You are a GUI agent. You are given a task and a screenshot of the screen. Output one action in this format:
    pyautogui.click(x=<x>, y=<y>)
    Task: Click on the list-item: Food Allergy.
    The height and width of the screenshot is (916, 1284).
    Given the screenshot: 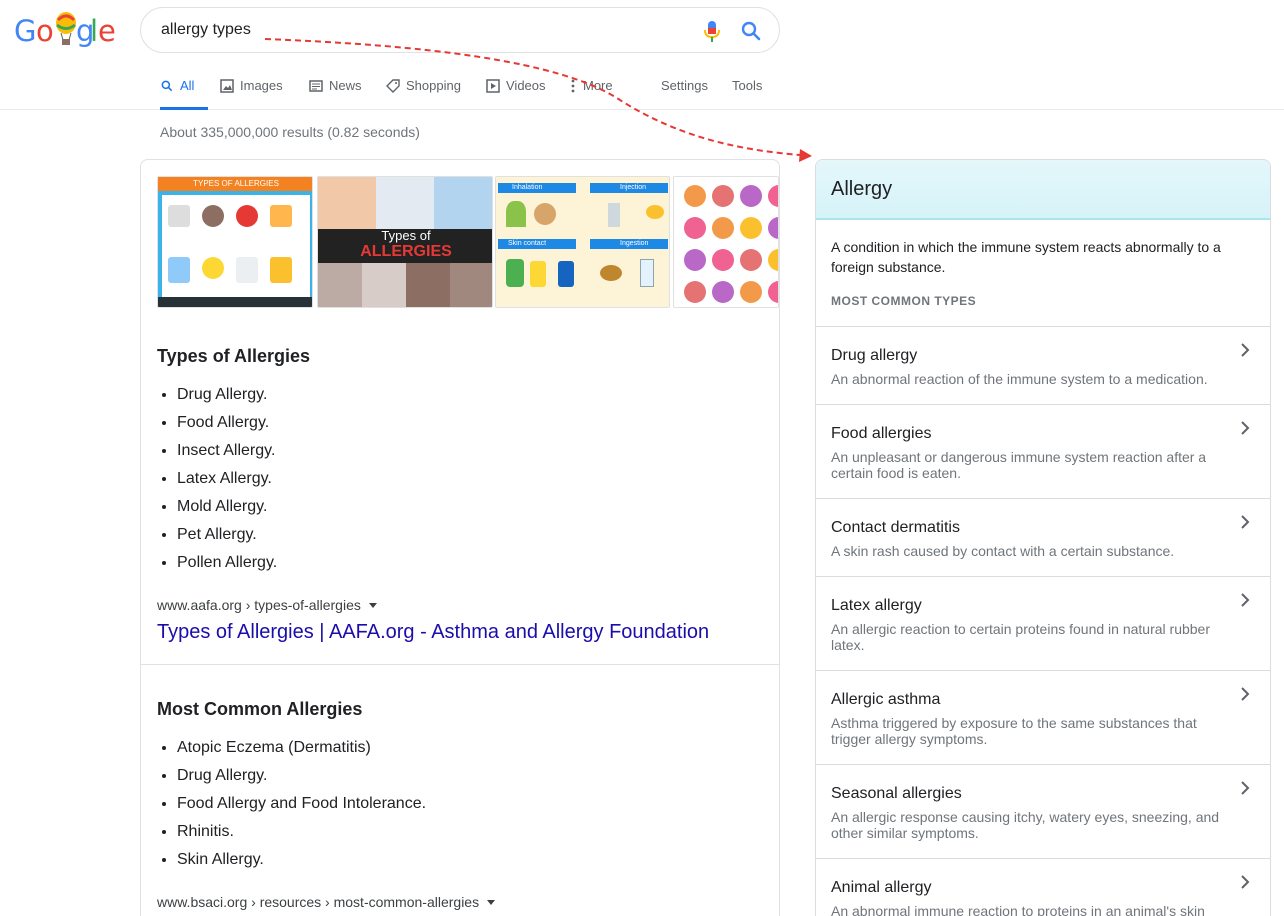 What is the action you would take?
    pyautogui.click(x=227, y=423)
    